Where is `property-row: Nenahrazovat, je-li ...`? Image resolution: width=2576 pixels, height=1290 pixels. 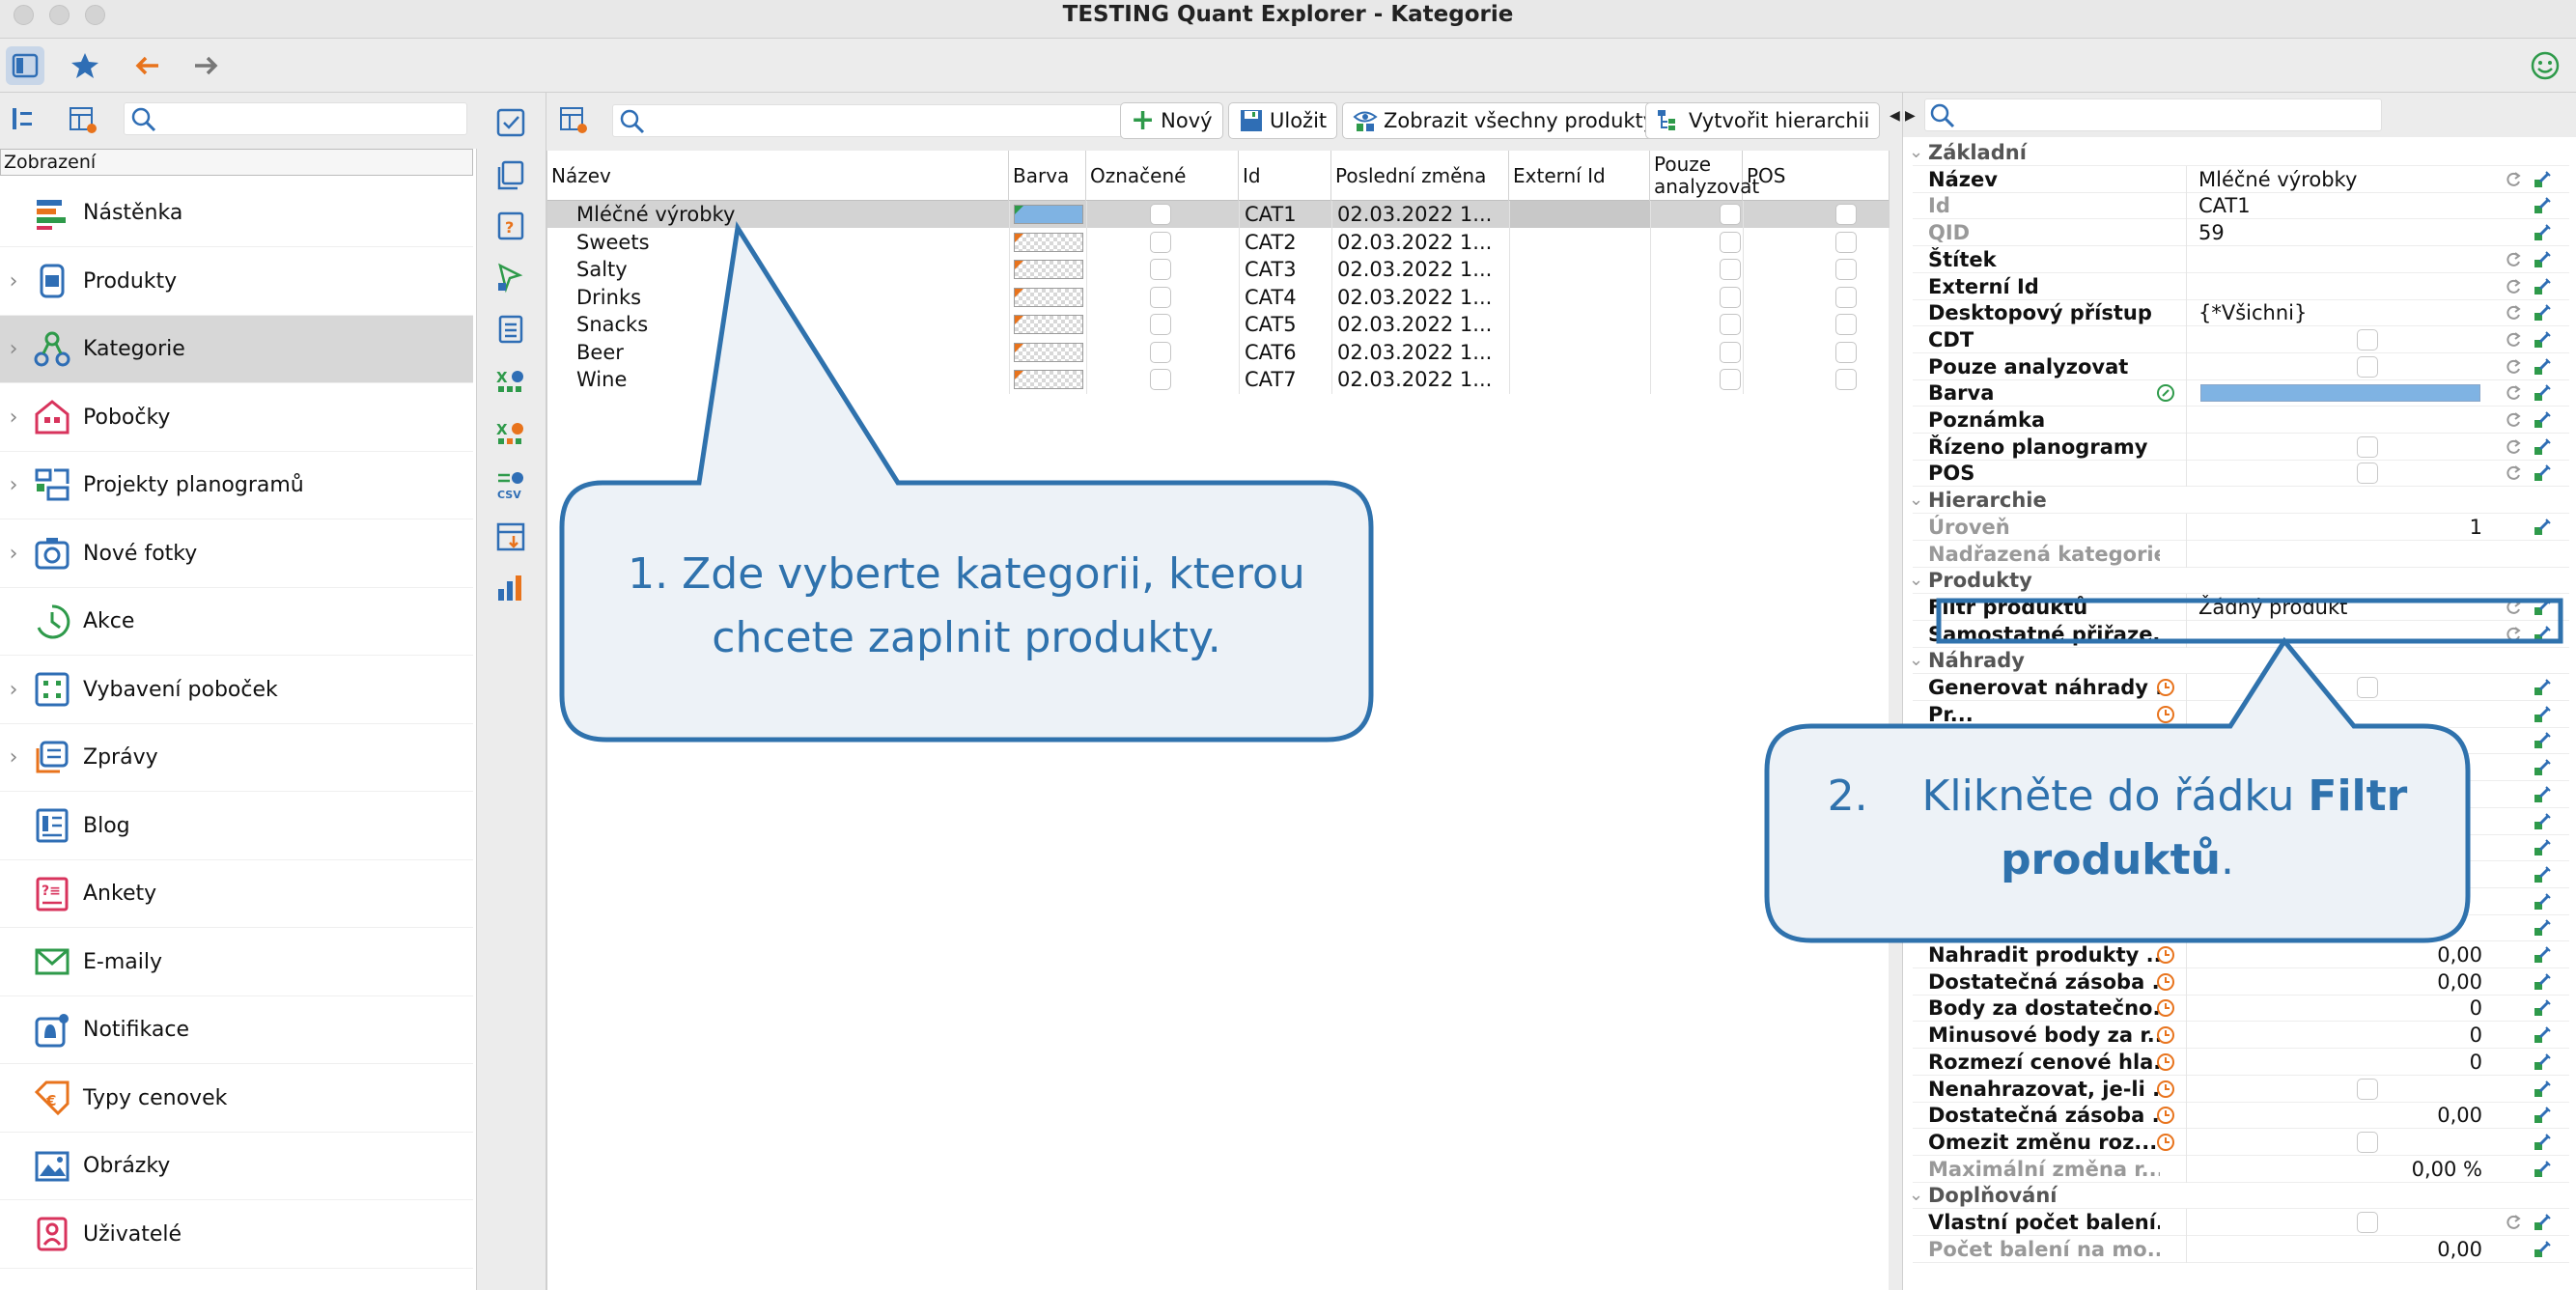
property-row: Nenahrazovat, je-li ... is located at coordinates (2241, 1089).